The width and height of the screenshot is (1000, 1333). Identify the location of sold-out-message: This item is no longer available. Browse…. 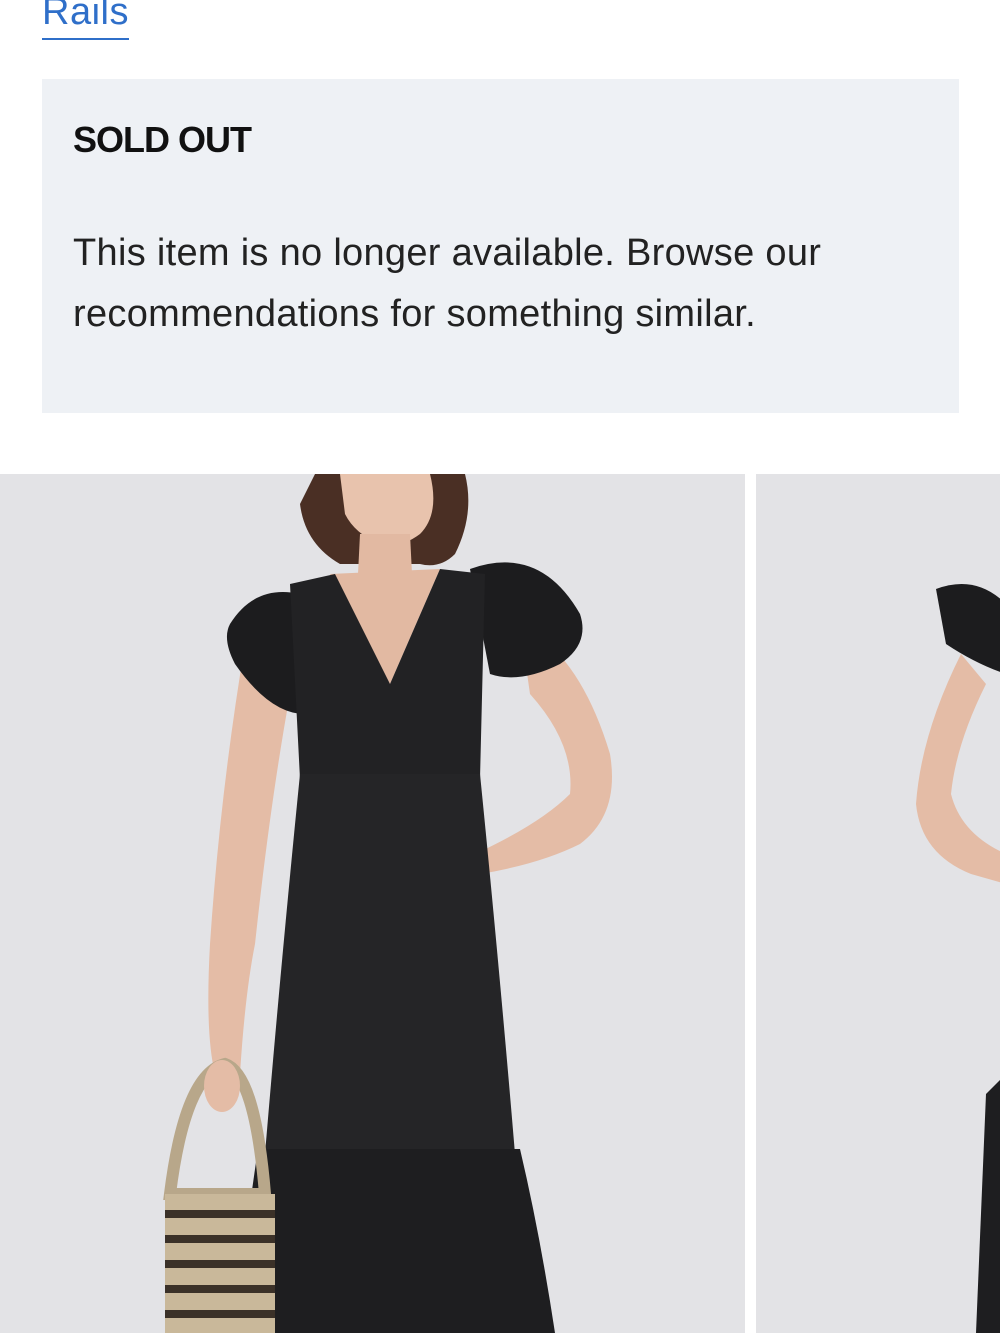
(447, 283).